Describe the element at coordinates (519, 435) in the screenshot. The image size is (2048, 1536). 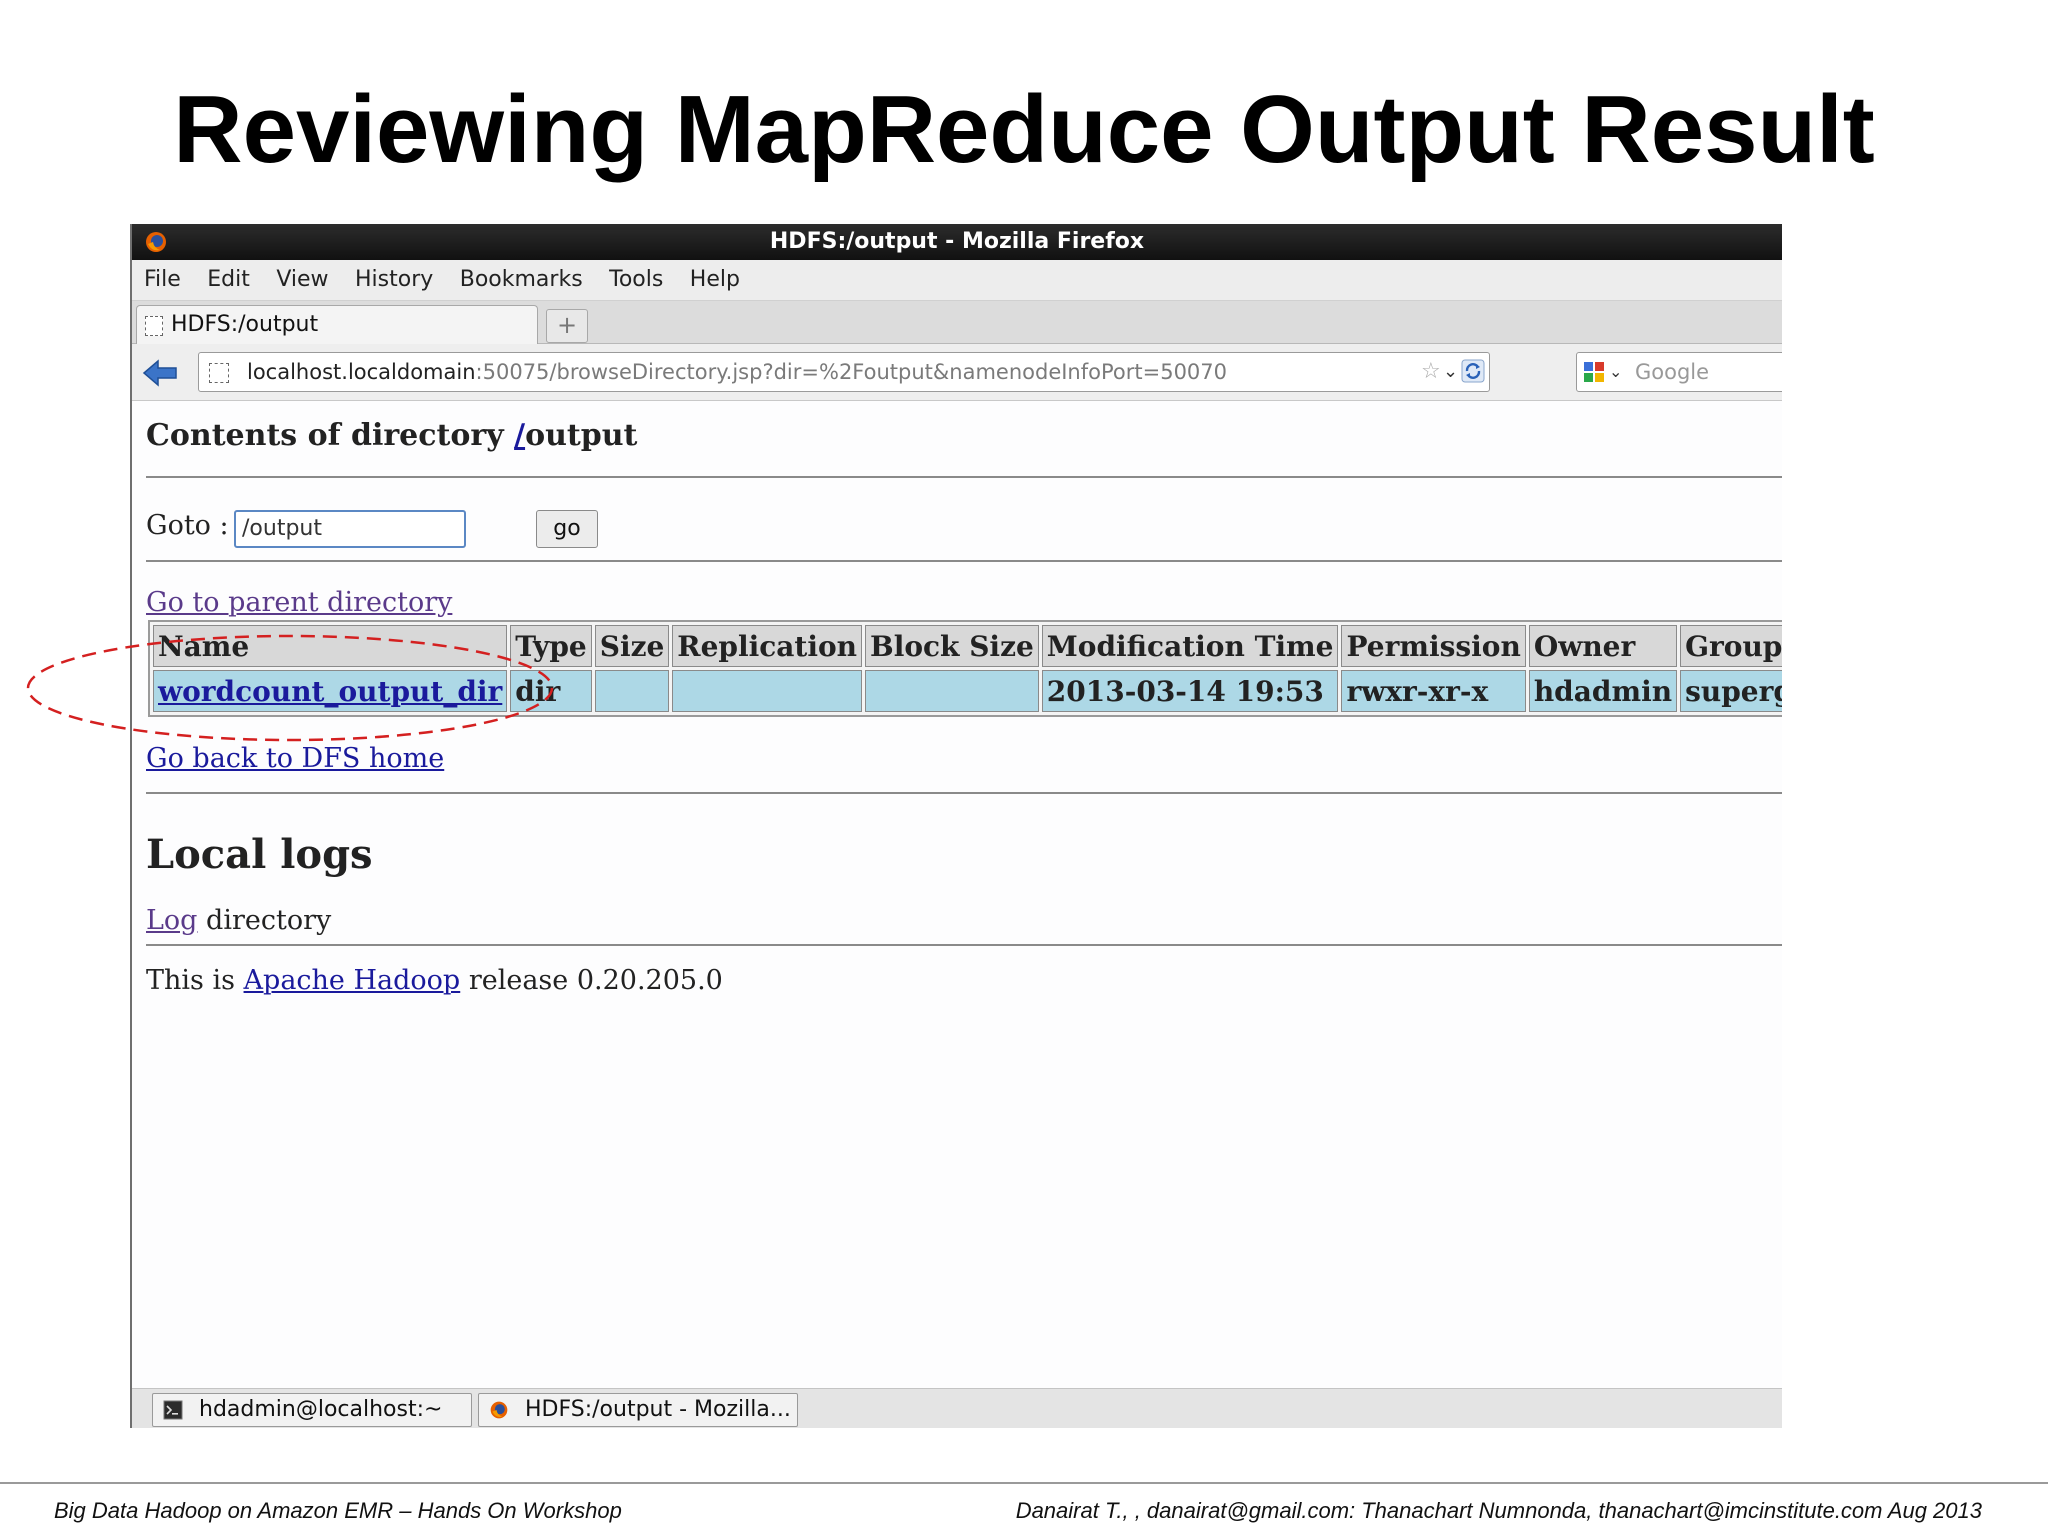
I see `root-directory-link: /` at that location.